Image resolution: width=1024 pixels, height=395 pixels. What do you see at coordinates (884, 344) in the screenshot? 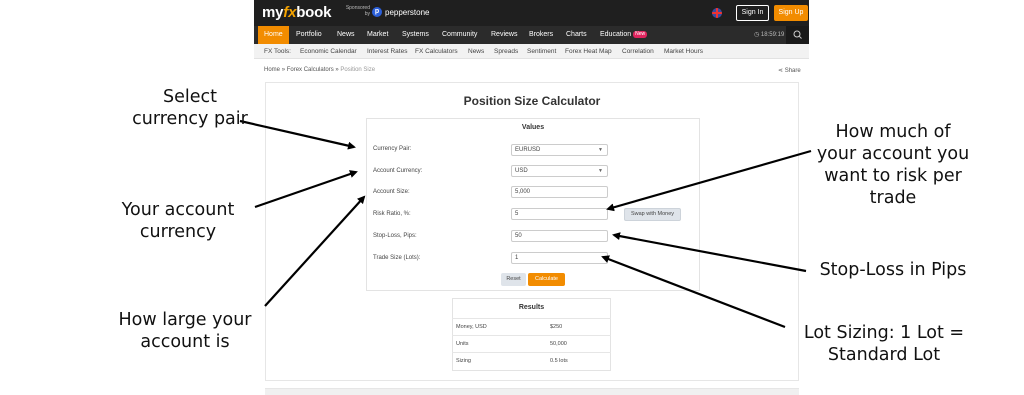
I see `annotation-lot-sizing: Lot Sizing: 1 Lot = Standard Lot` at bounding box center [884, 344].